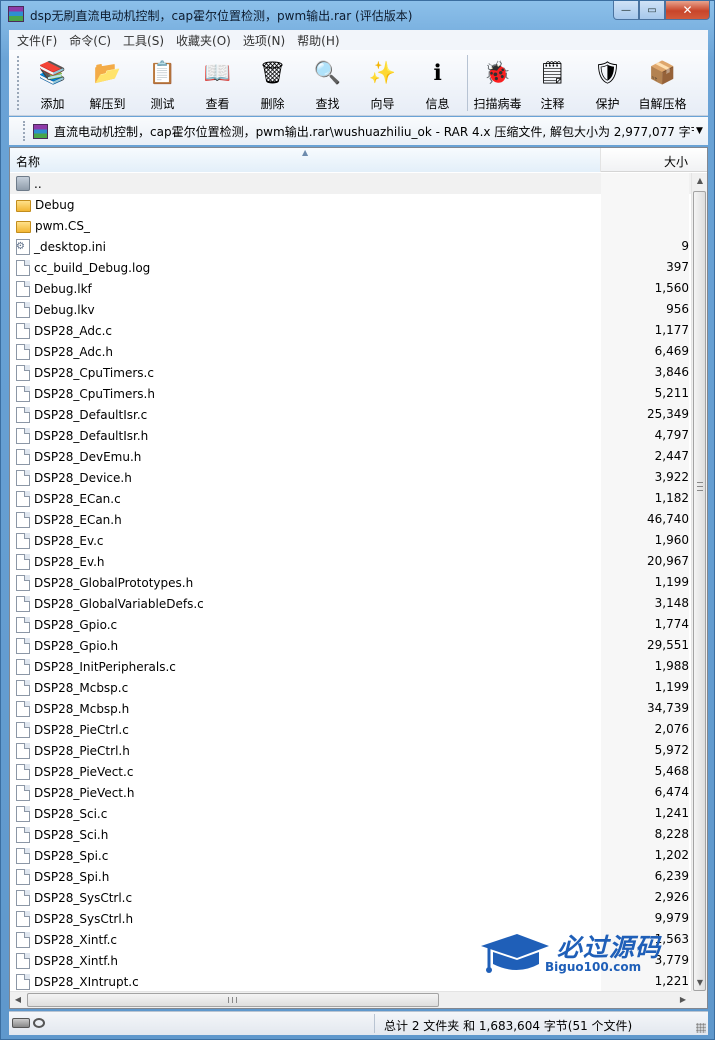 The width and height of the screenshot is (715, 1040). Describe the element at coordinates (305, 918) in the screenshot. I see `file-name-cell: DSP28_SysCtrl.h` at that location.